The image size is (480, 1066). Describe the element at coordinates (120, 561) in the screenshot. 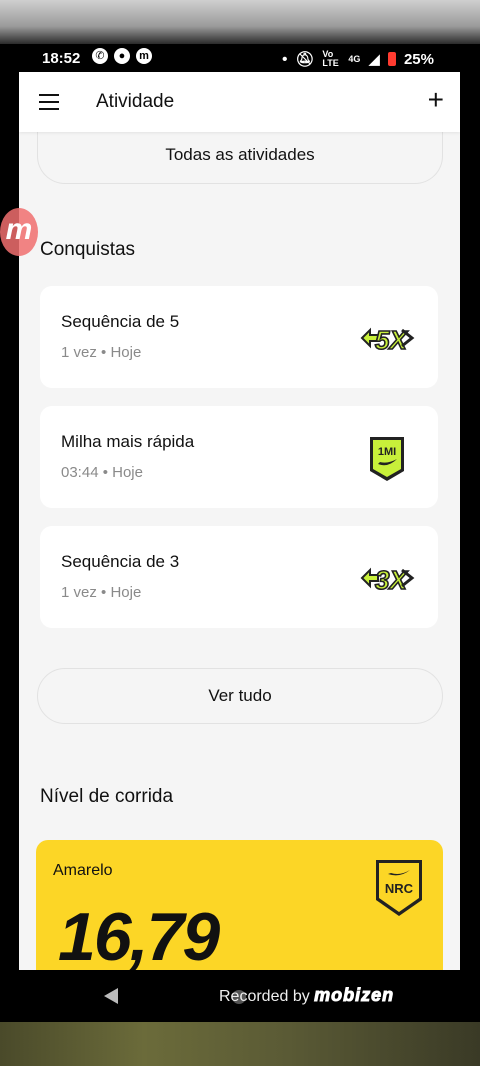

I see `achievement-title: Sequência de 3` at that location.